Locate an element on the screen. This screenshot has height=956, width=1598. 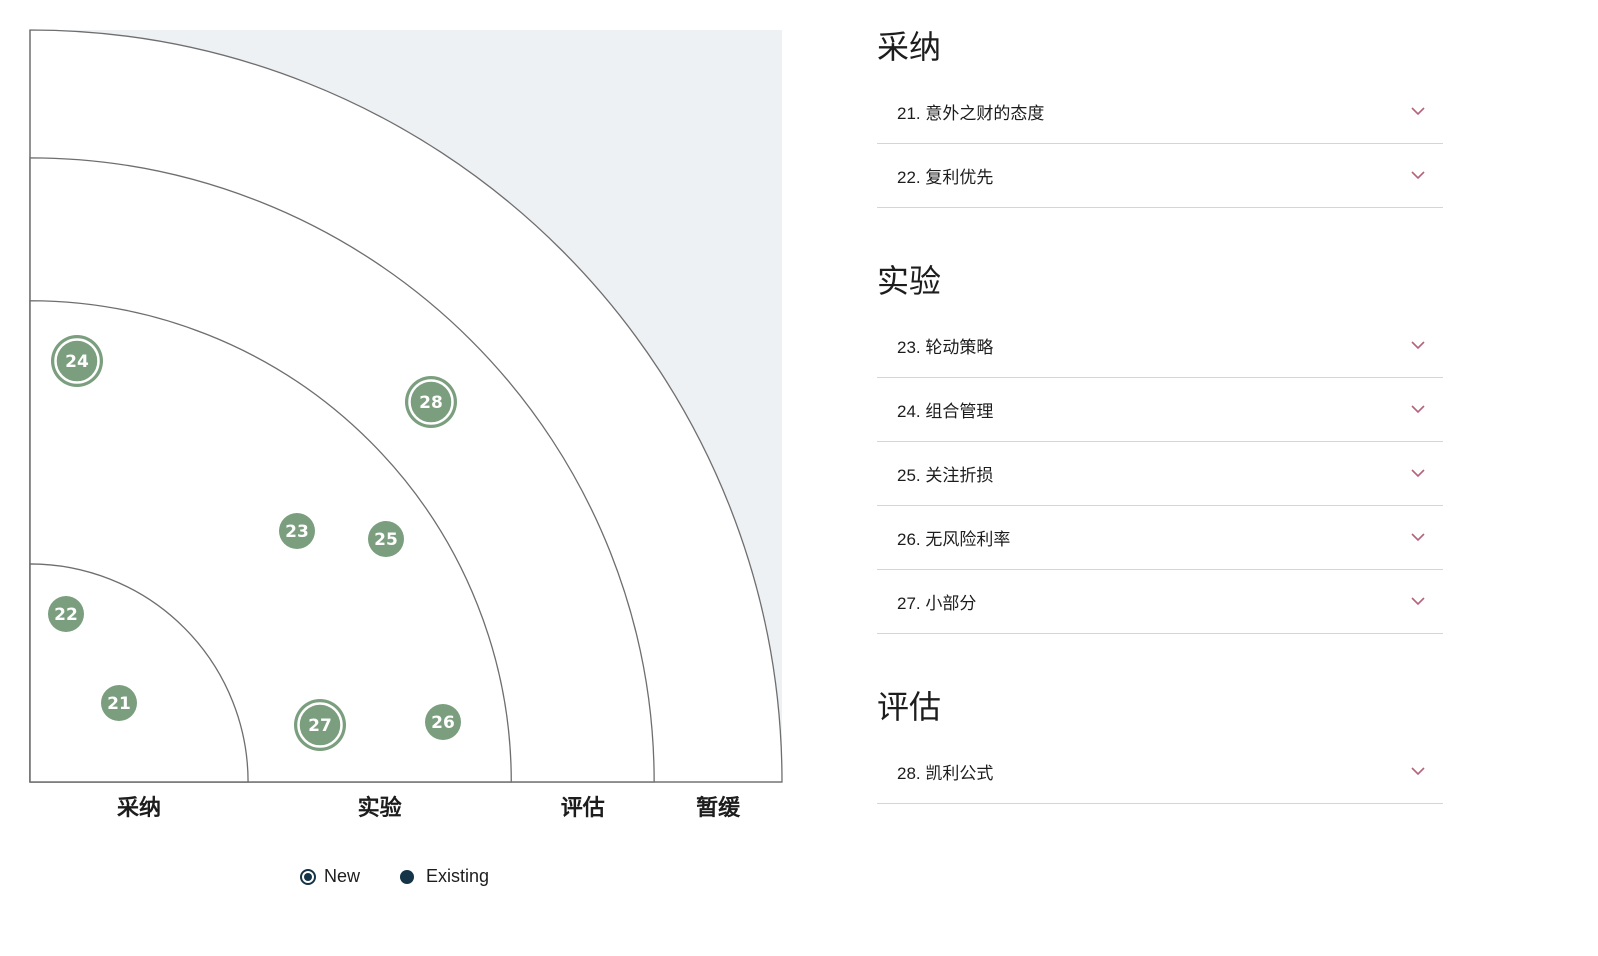
ring-heading: 采纳 is located at coordinates (909, 47).